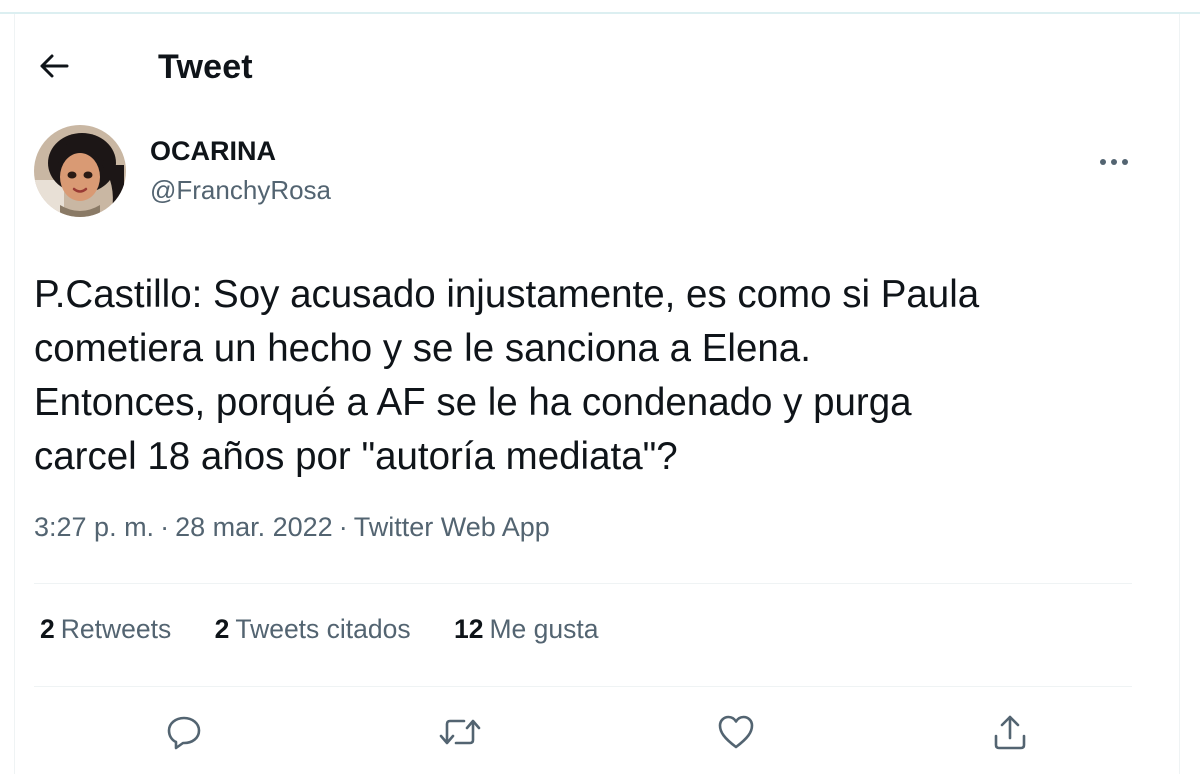 Image resolution: width=1200 pixels, height=774 pixels. Describe the element at coordinates (47, 629) in the screenshot. I see `retweets-count: 2` at that location.